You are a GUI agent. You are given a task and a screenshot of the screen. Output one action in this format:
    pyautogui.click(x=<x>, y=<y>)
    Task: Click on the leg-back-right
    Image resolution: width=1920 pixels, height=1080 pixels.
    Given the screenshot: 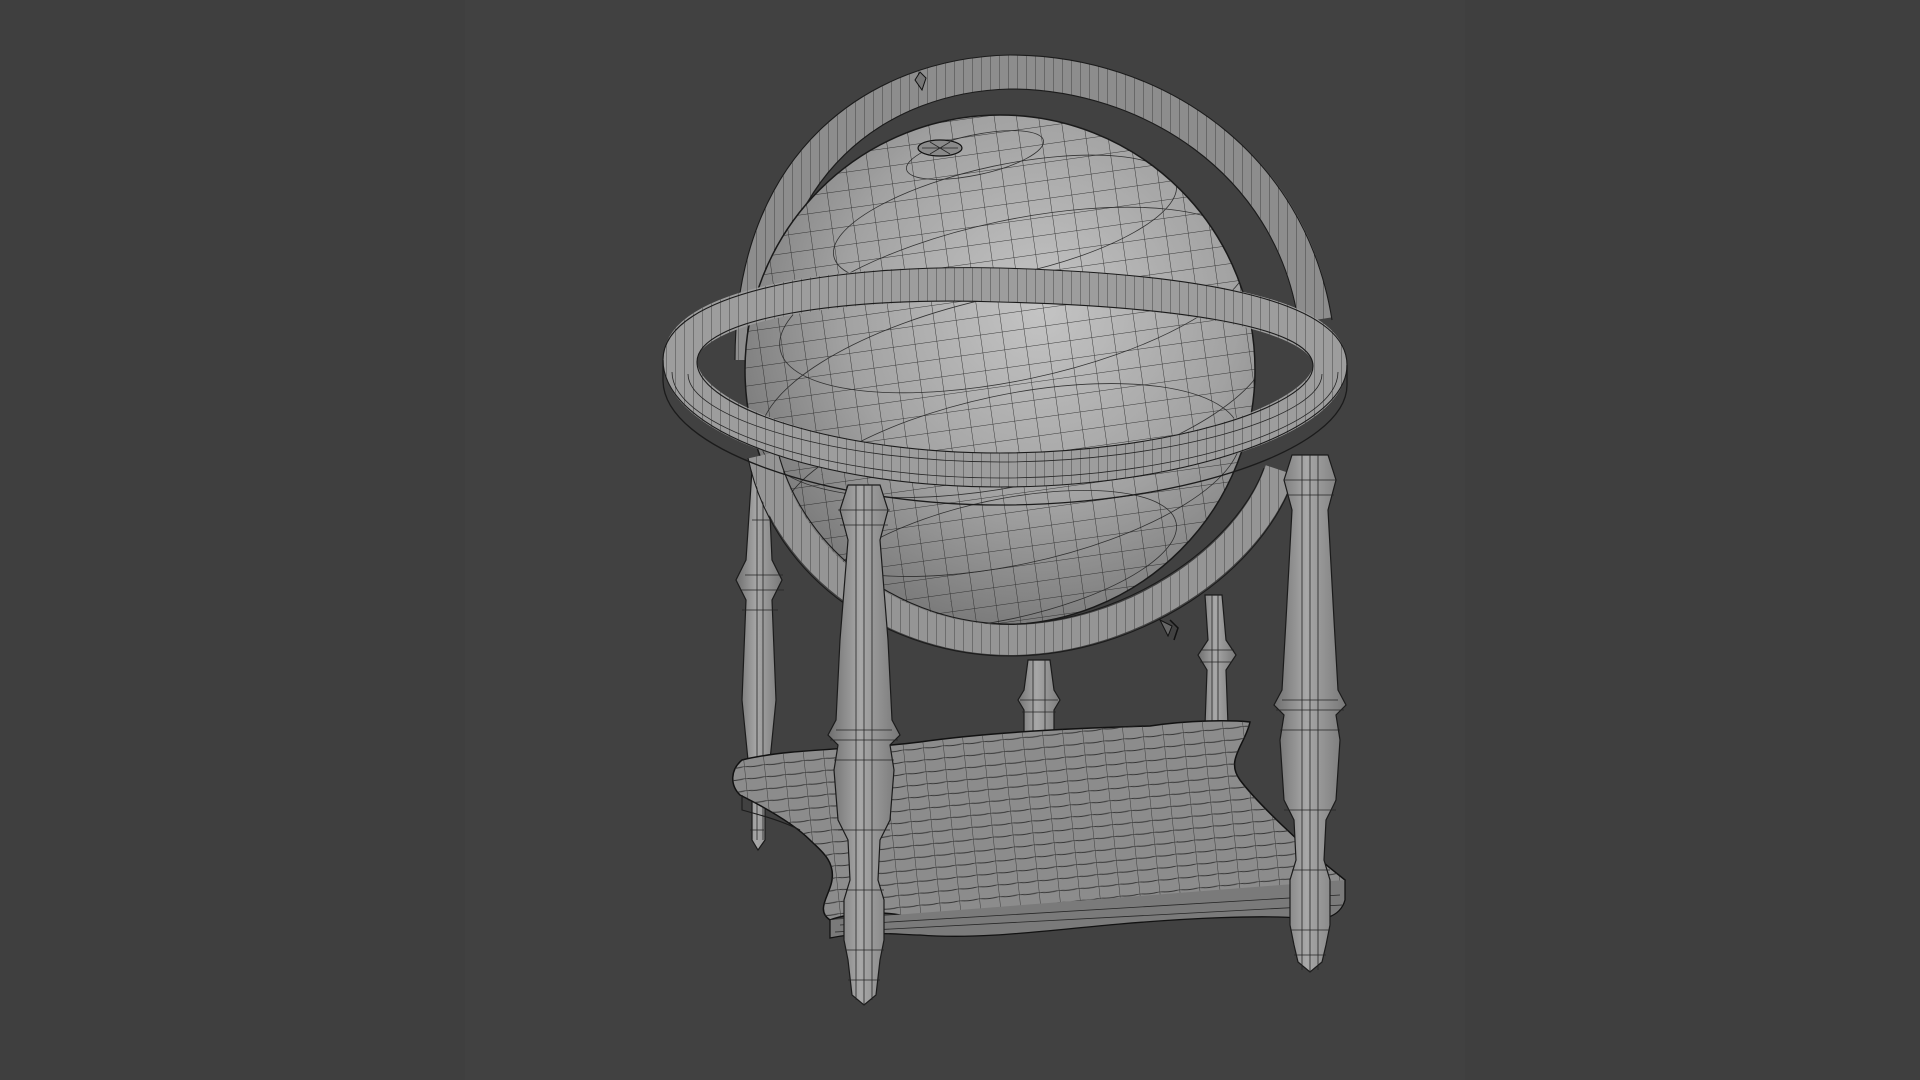 What is the action you would take?
    pyautogui.click(x=1217, y=660)
    